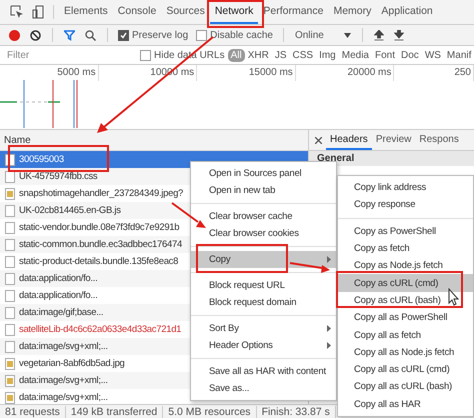  What do you see at coordinates (98, 261) in the screenshot?
I see `request-name: static-product-details.bundle.135fe8eac8` at bounding box center [98, 261].